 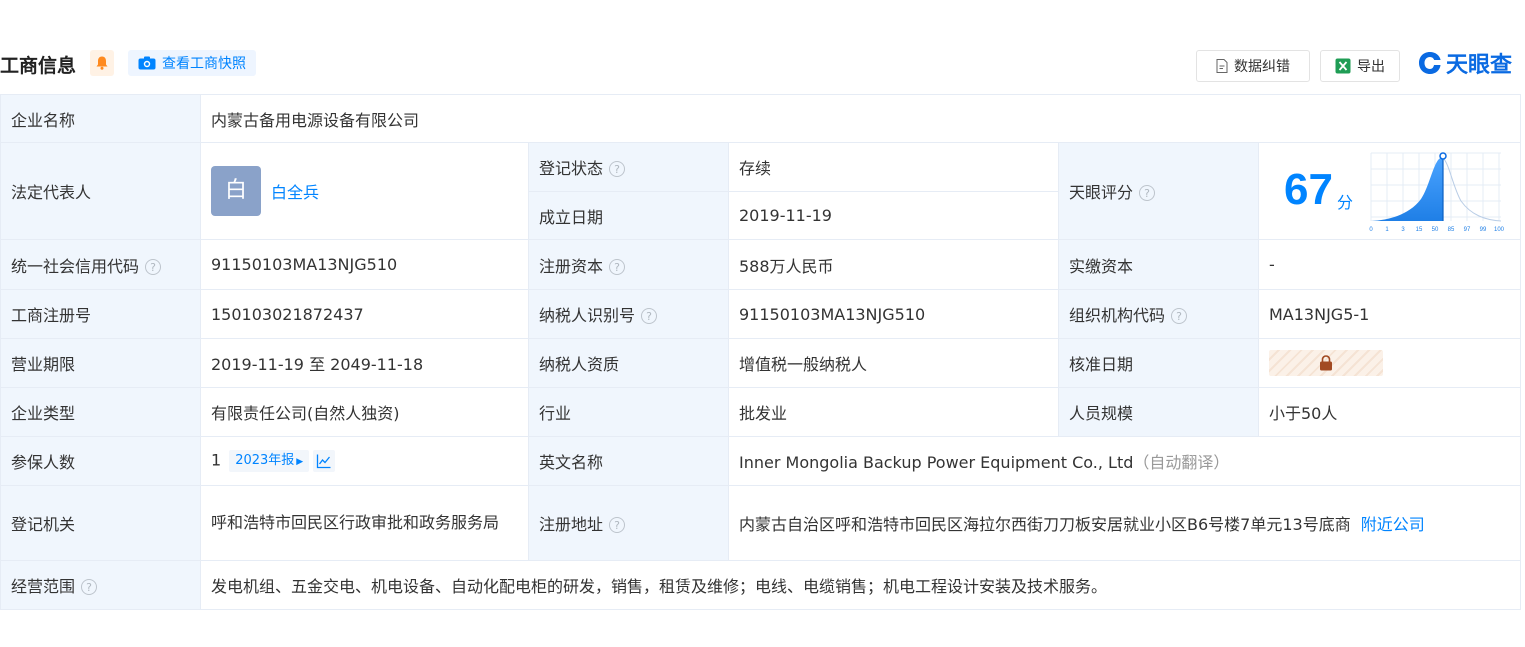 I want to click on company-type-label: 企业类型, so click(x=100, y=412).